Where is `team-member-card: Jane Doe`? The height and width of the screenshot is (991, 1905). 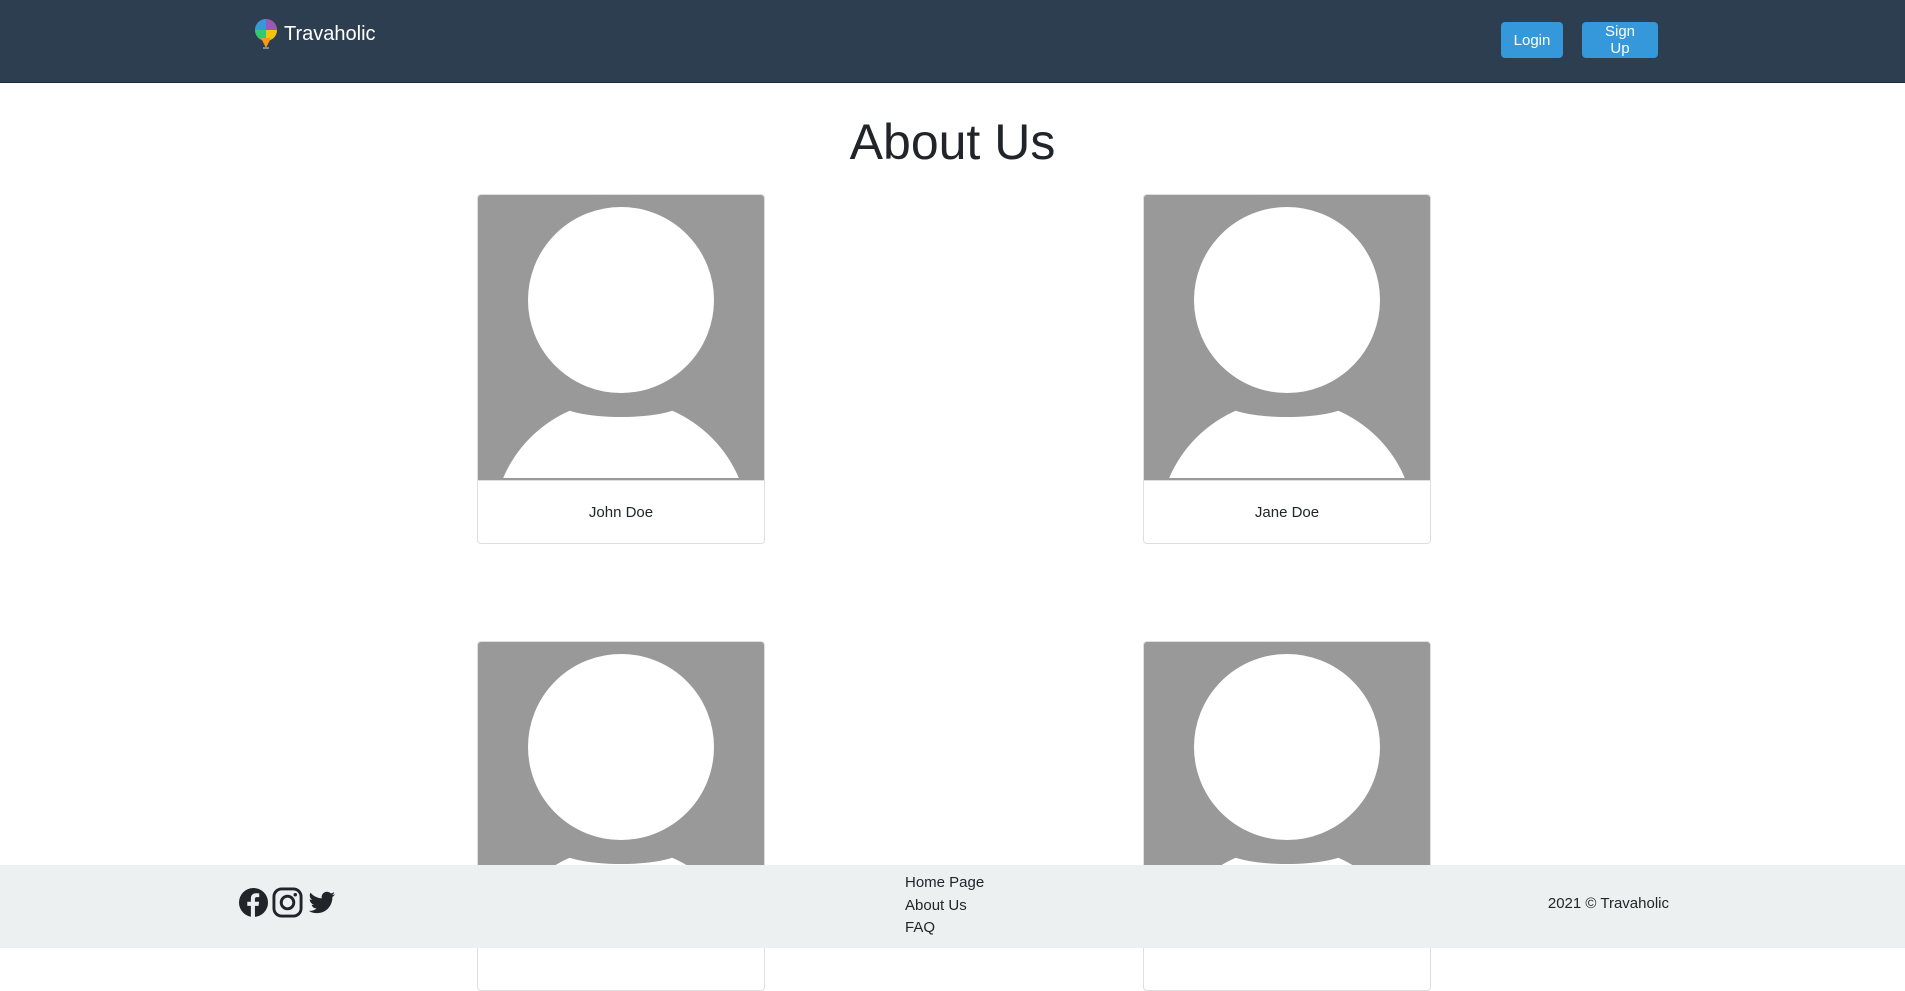 team-member-card: Jane Doe is located at coordinates (1287, 369).